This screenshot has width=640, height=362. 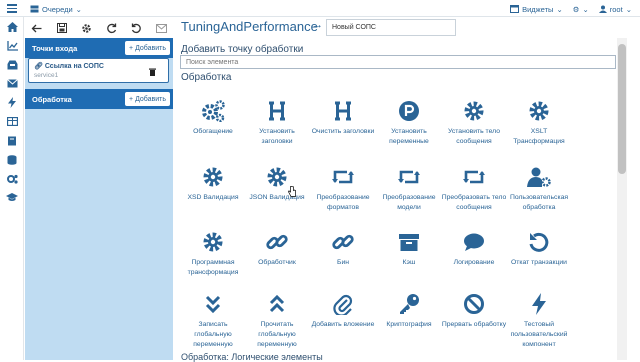 I want to click on save-button, so click(x=61, y=28).